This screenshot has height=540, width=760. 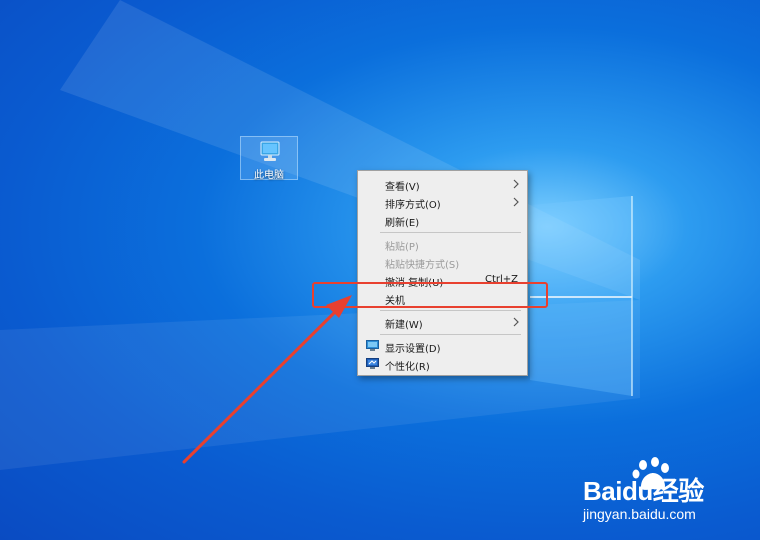 I want to click on baidu-jingyan-watermark: Baidu经验 jingyan.baidu.com, so click(x=663, y=492).